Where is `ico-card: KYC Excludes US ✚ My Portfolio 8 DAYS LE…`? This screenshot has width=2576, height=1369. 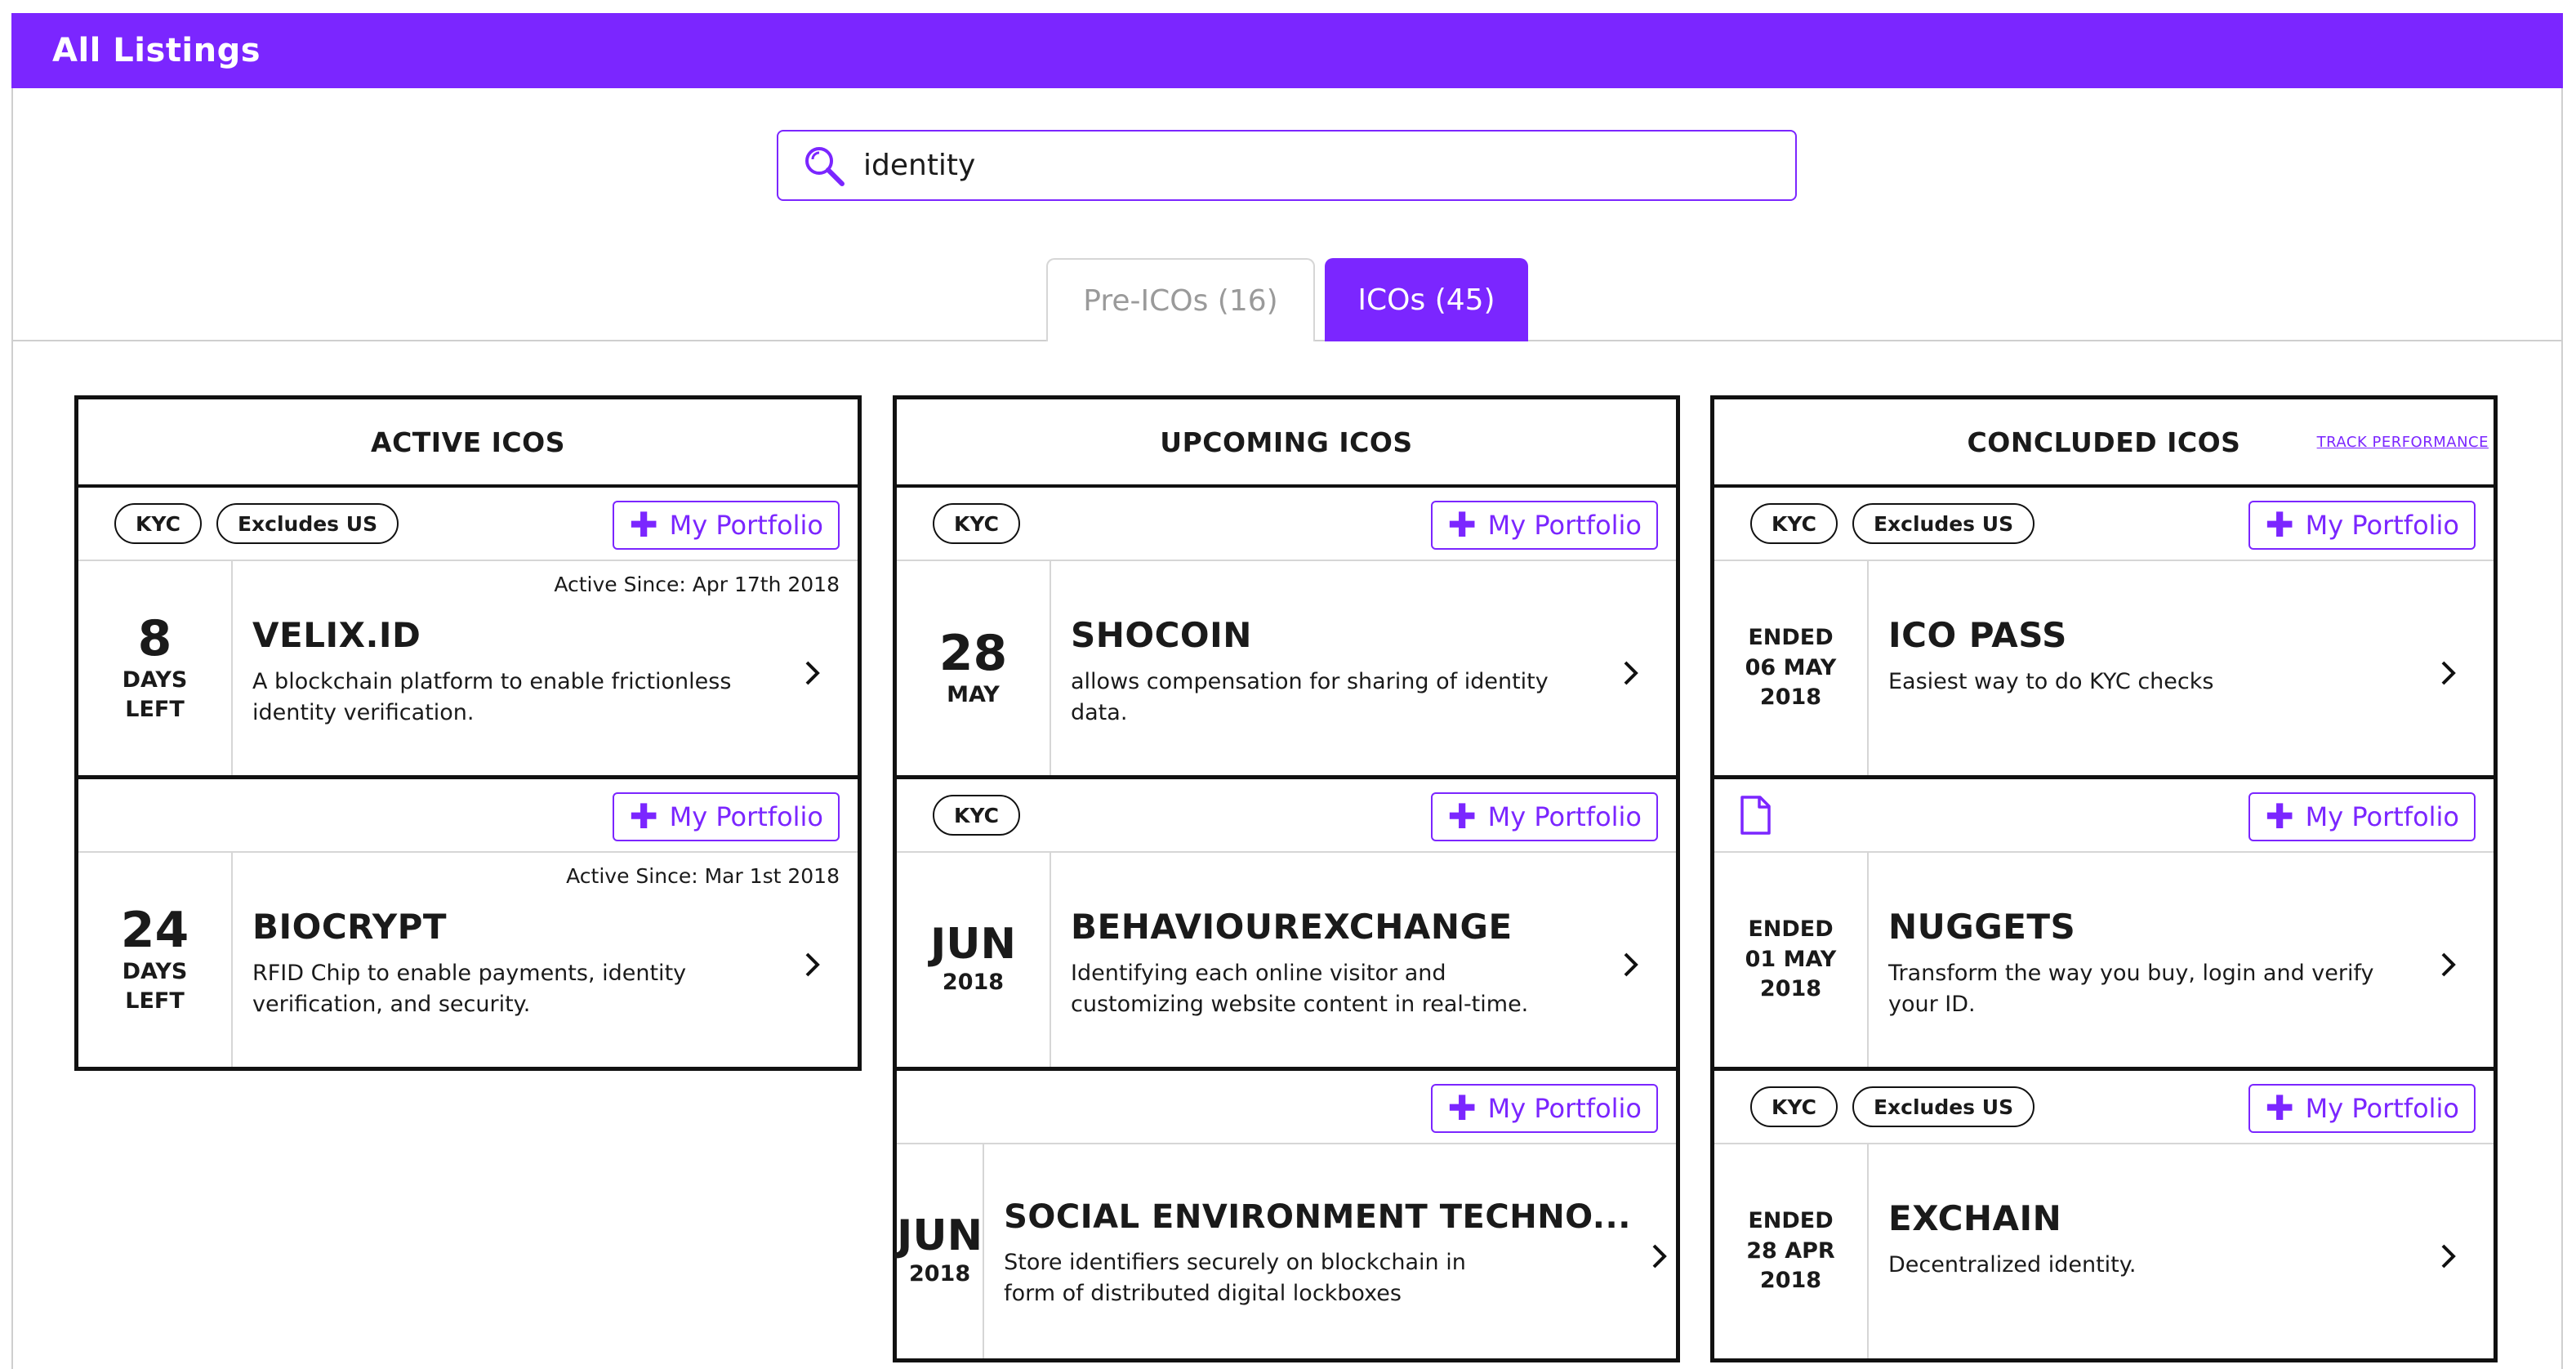 ico-card: KYC Excludes US ✚ My Portfolio 8 DAYS LE… is located at coordinates (468, 633).